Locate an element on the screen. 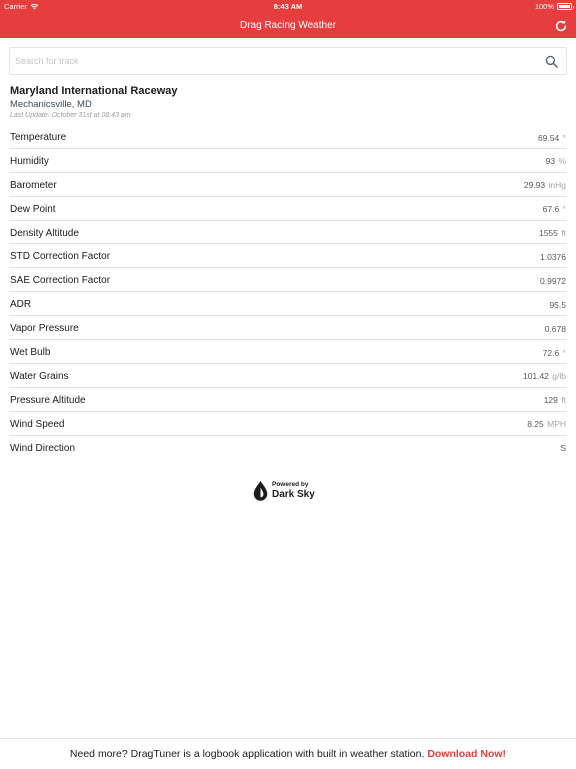 The image size is (576, 769). weather-number: 67.6 is located at coordinates (551, 209).